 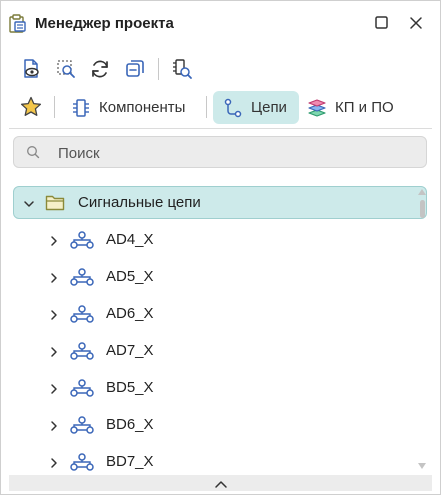 I want to click on search-icon, so click(x=33, y=152).